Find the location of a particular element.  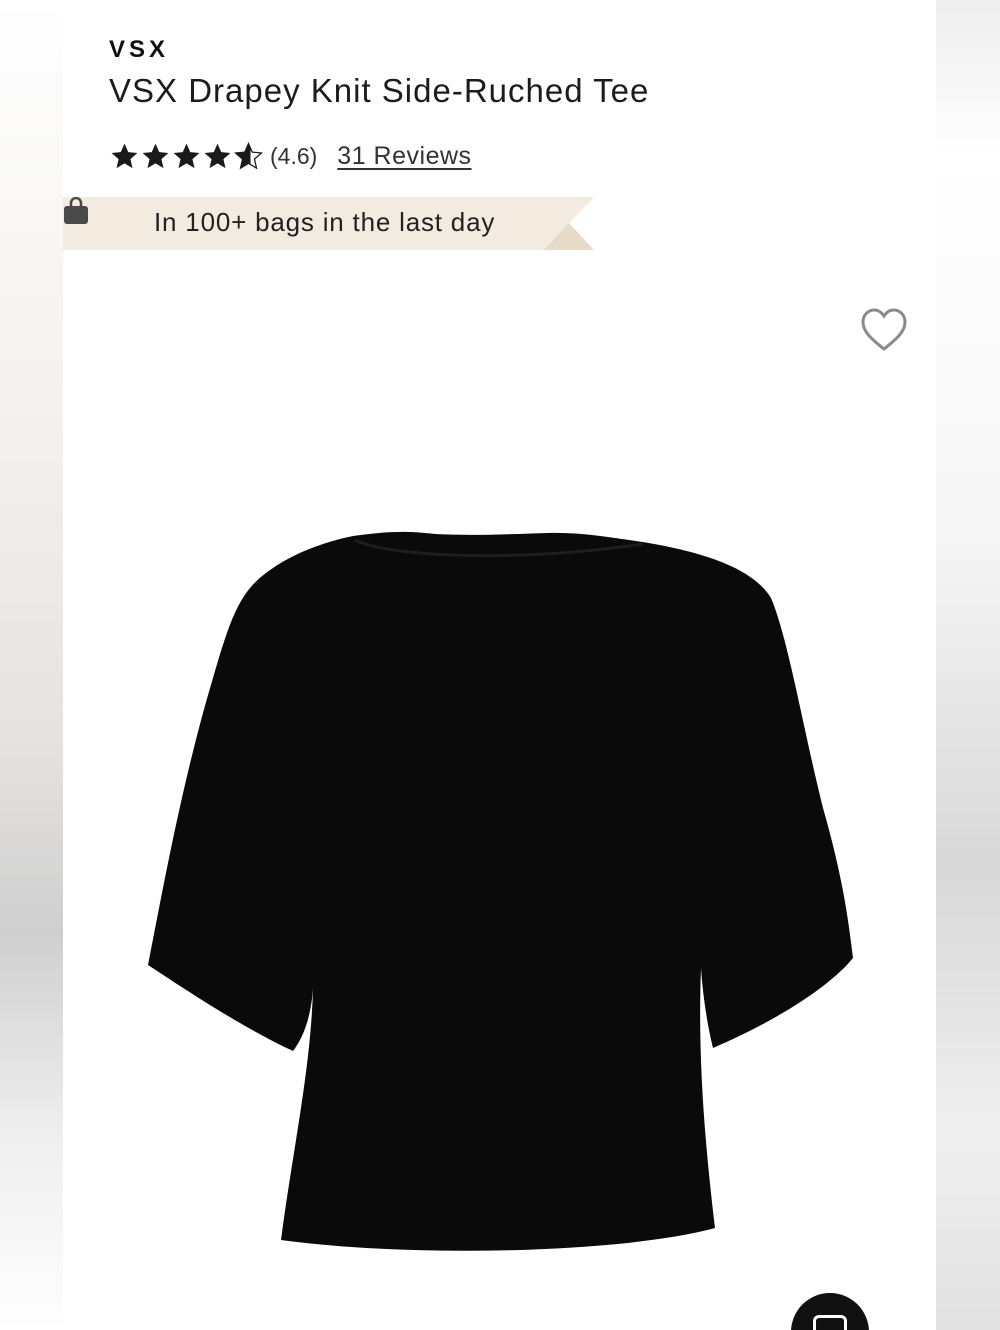

popularity-banner: In 100+ bags in the last day is located at coordinates (328, 223).